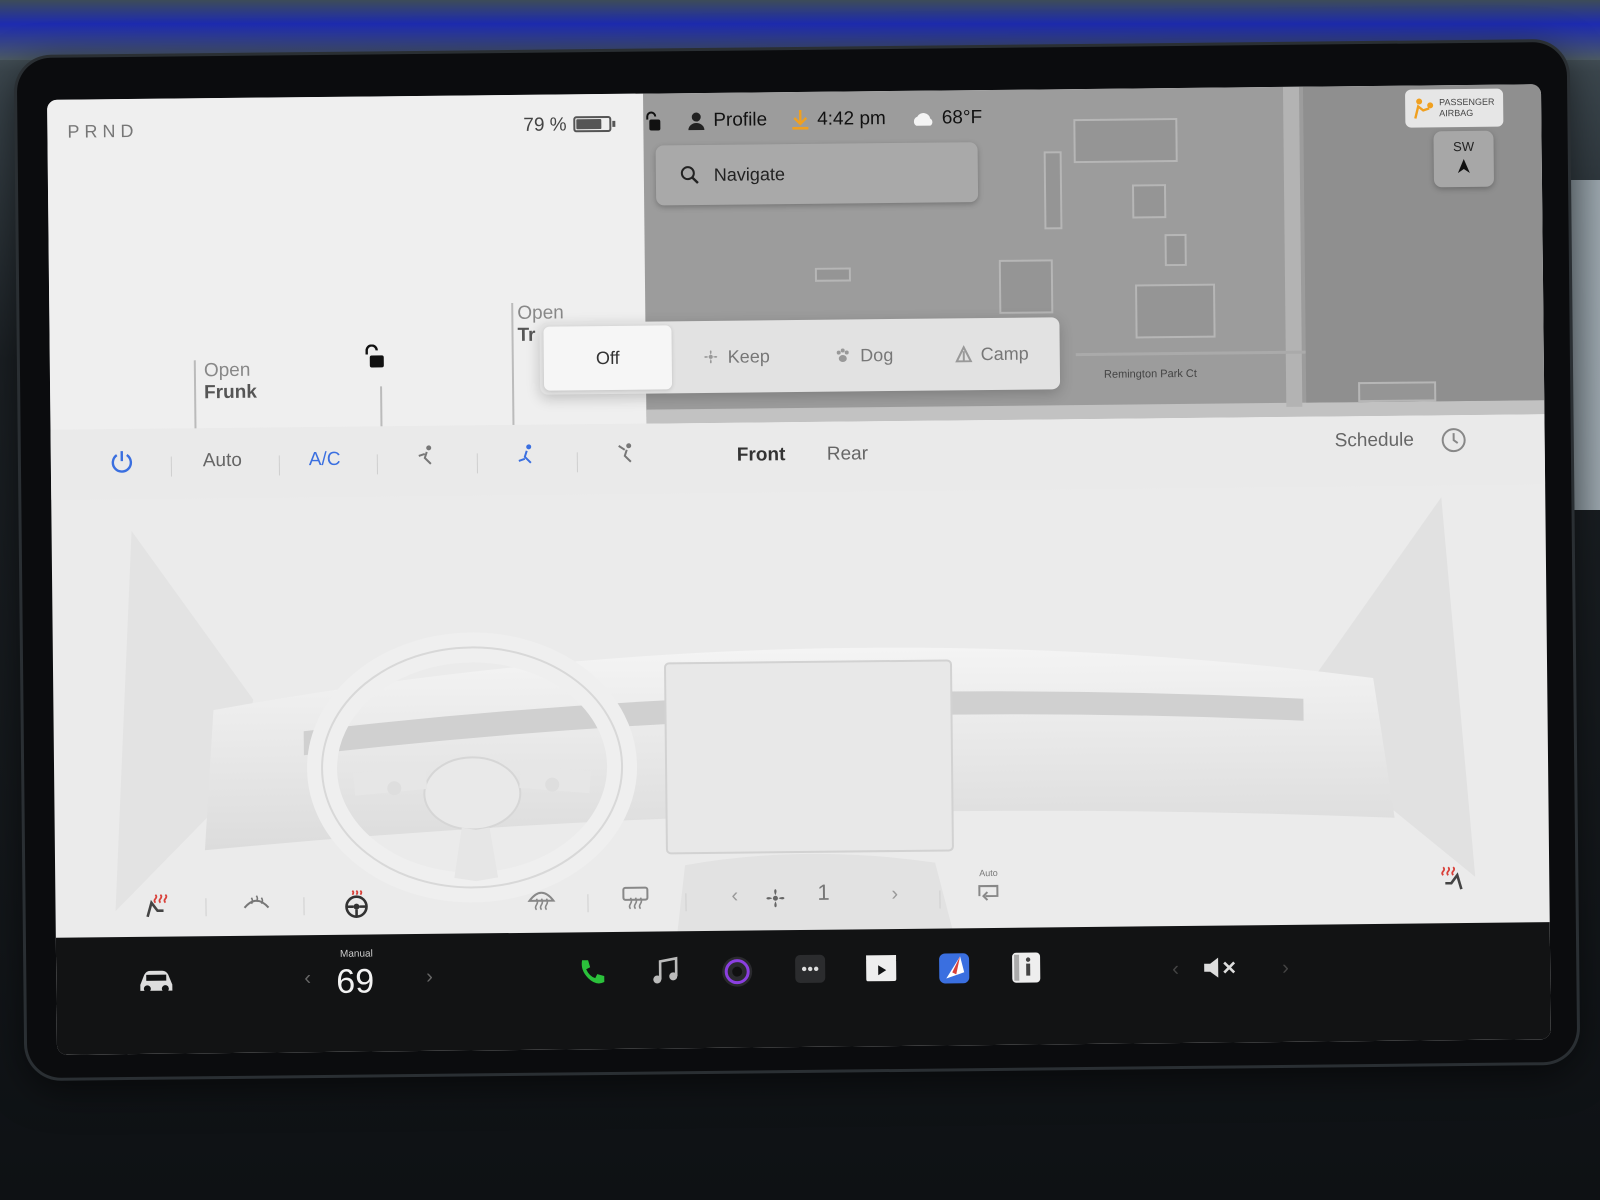 This screenshot has height=1200, width=1600. What do you see at coordinates (894, 894) in the screenshot?
I see `fan-increase-button: ›` at bounding box center [894, 894].